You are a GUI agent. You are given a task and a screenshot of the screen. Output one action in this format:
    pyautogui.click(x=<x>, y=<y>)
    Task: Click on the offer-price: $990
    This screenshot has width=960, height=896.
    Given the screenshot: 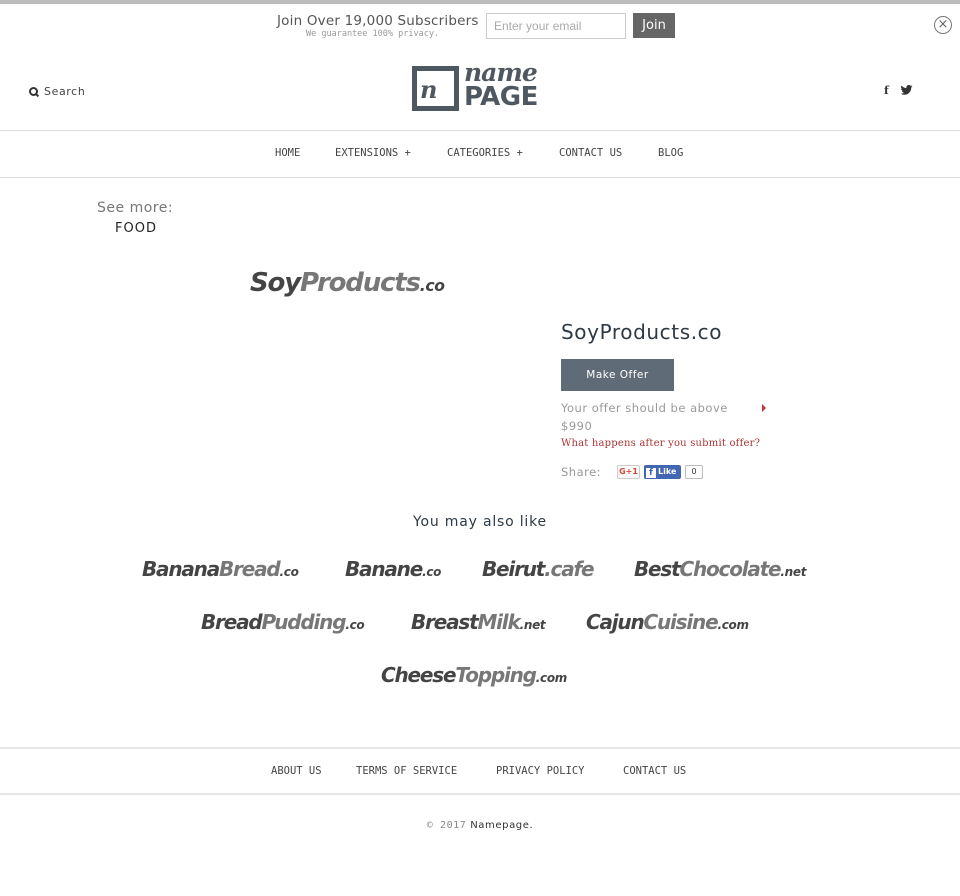 What is the action you would take?
    pyautogui.click(x=577, y=426)
    